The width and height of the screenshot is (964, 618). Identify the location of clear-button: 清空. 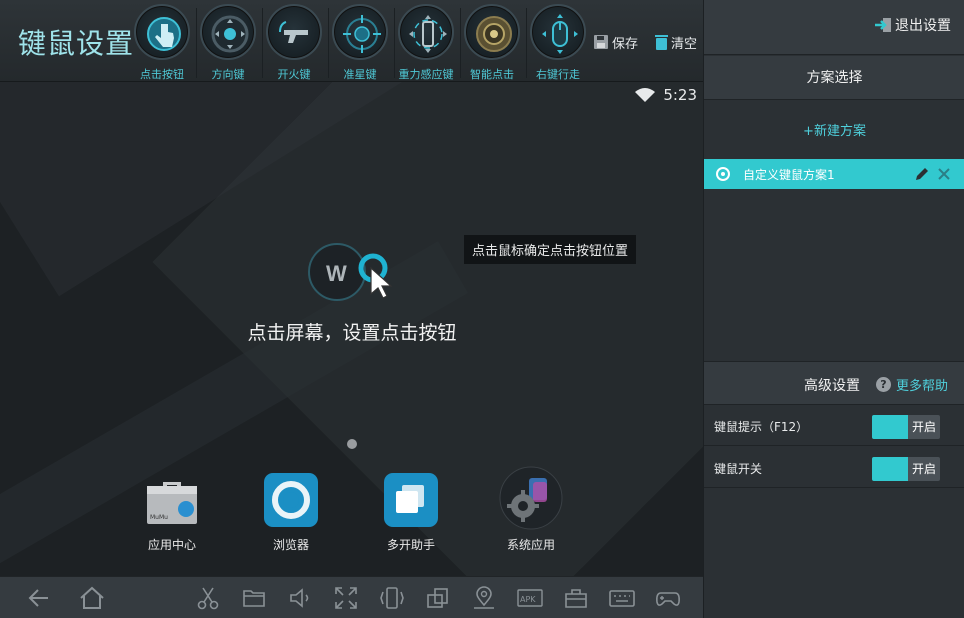
(676, 42).